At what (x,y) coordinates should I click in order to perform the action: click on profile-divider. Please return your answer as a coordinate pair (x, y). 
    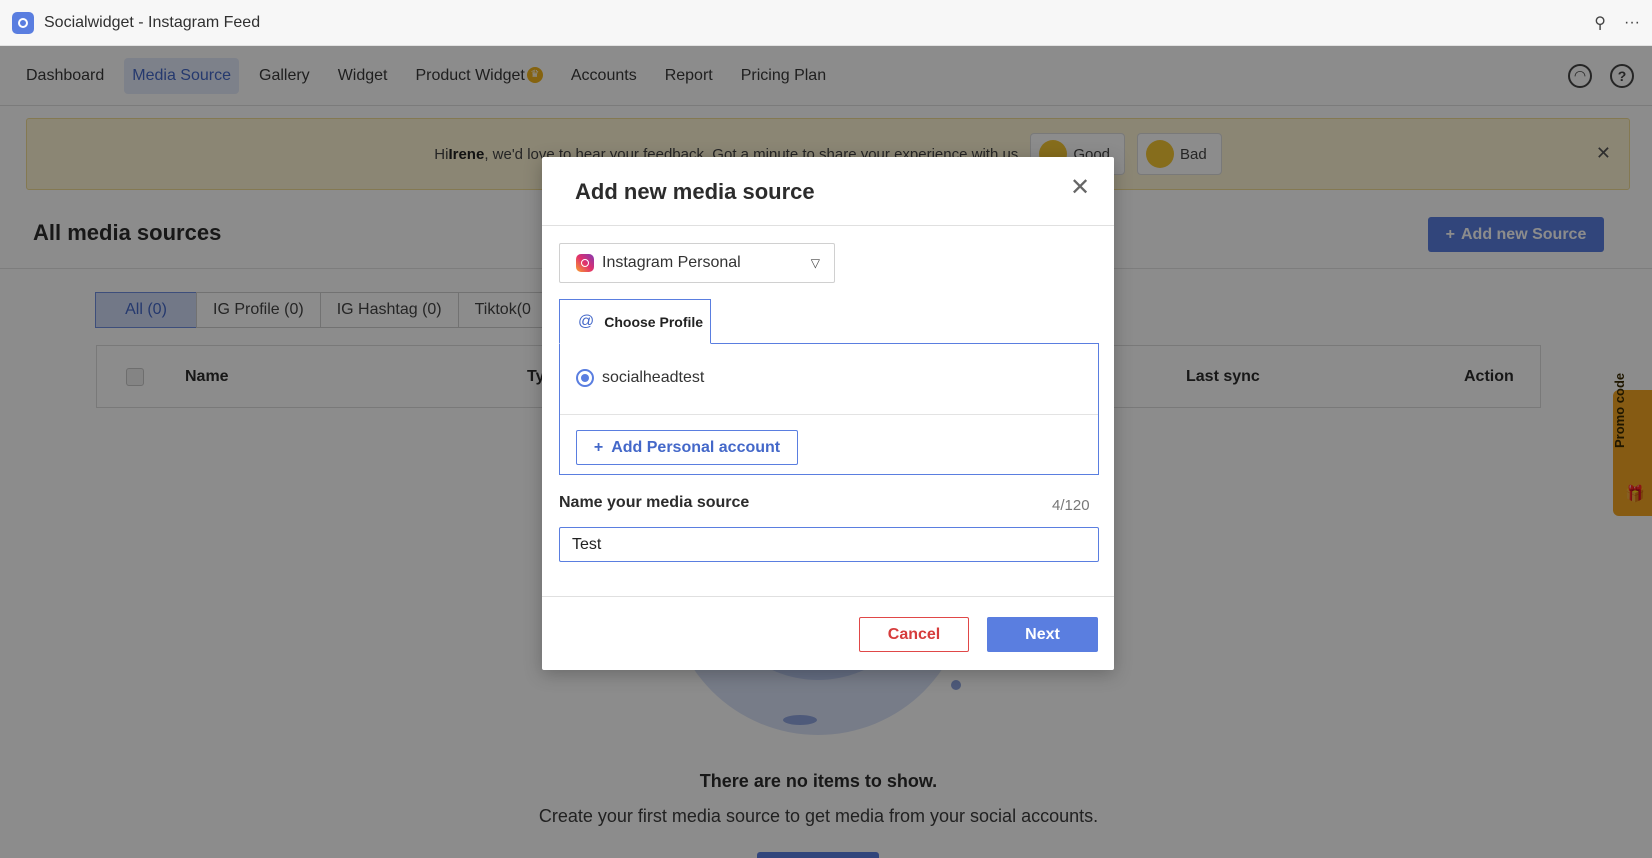
    Looking at the image, I should click on (829, 414).